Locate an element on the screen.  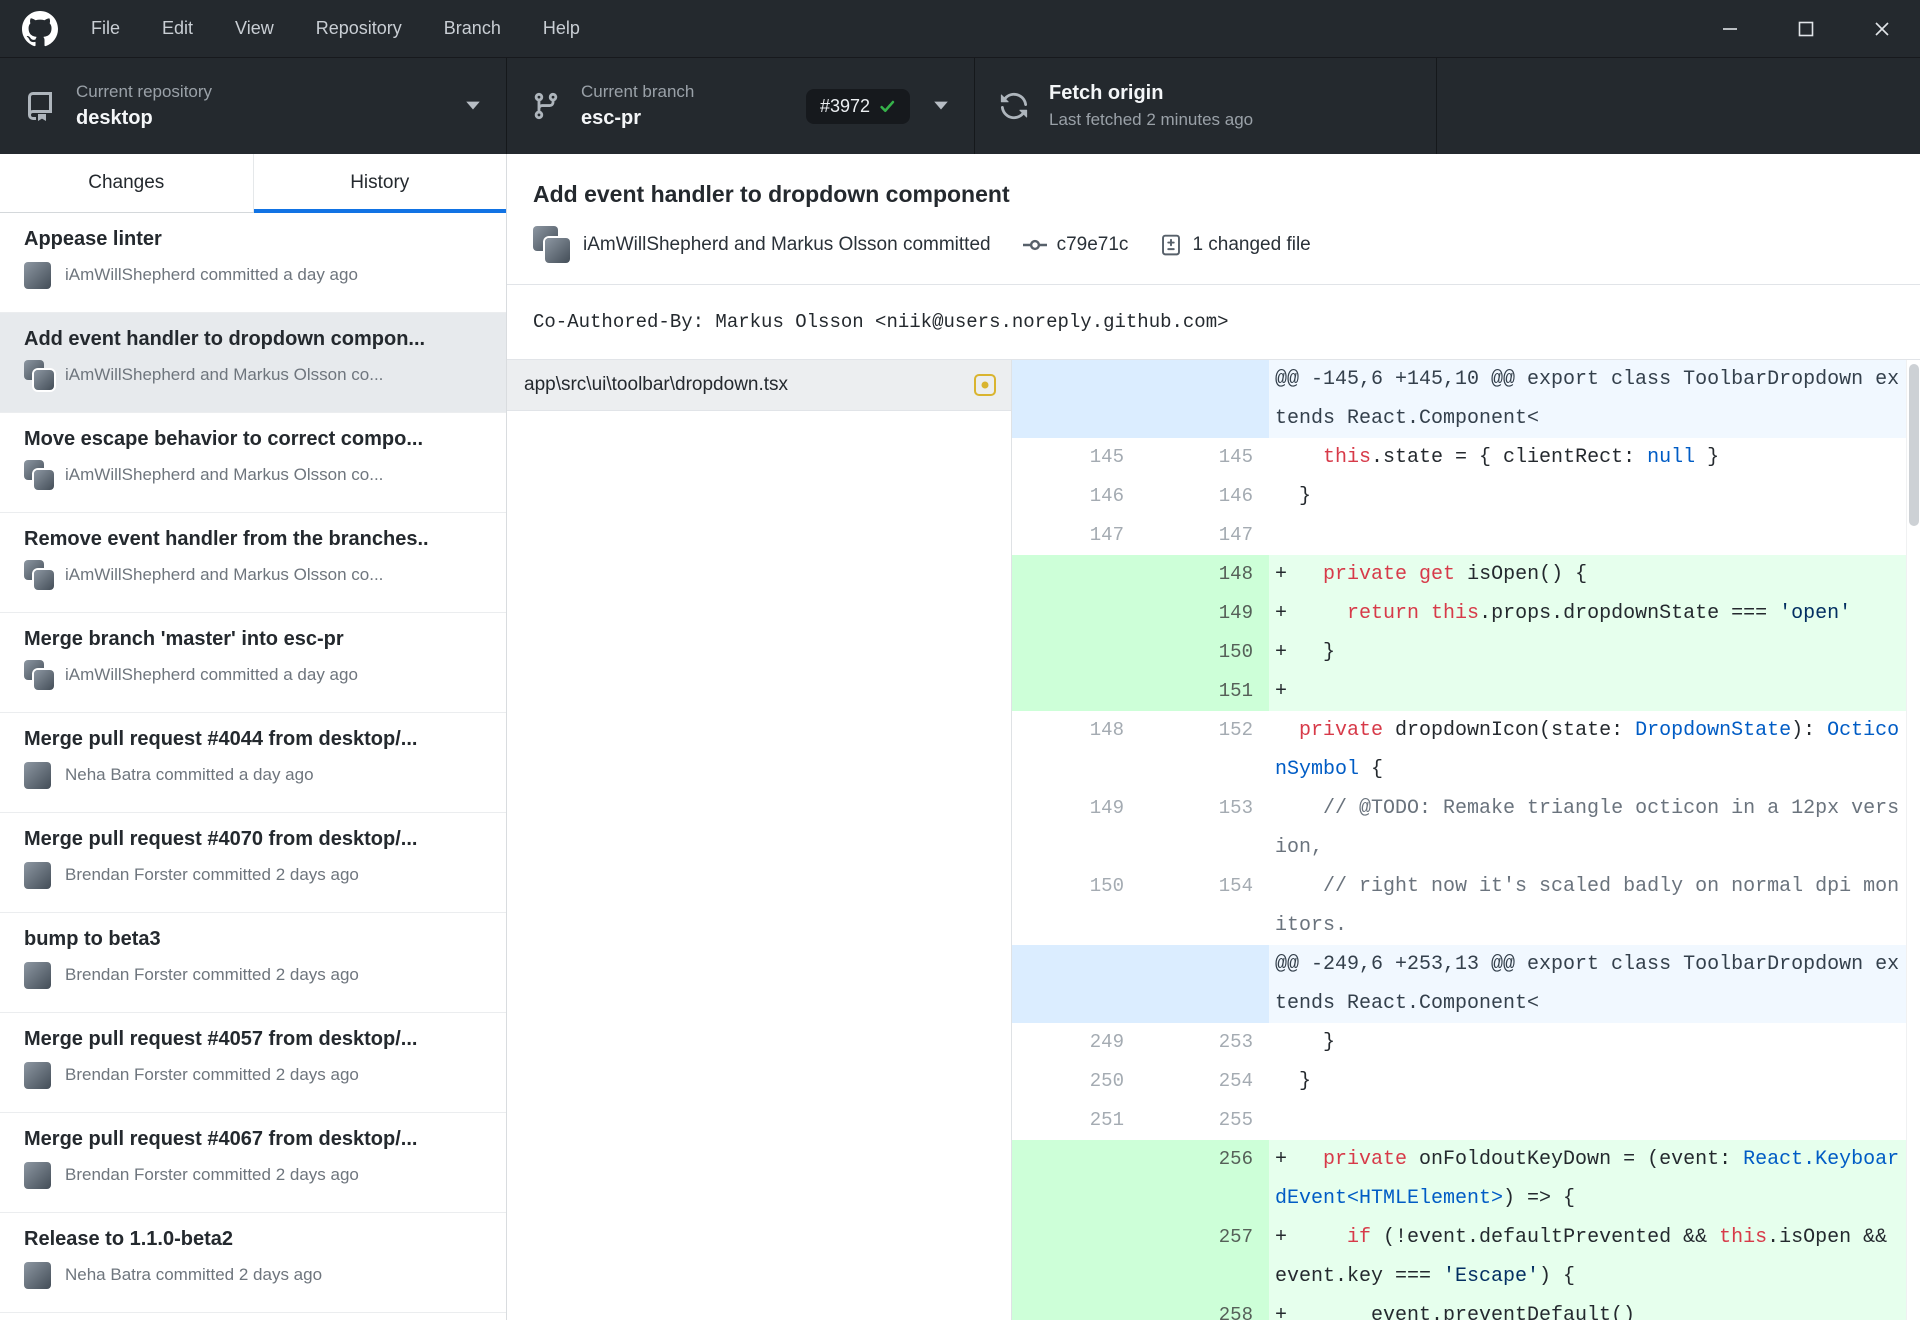
repository-label: Current repository is located at coordinates (144, 91).